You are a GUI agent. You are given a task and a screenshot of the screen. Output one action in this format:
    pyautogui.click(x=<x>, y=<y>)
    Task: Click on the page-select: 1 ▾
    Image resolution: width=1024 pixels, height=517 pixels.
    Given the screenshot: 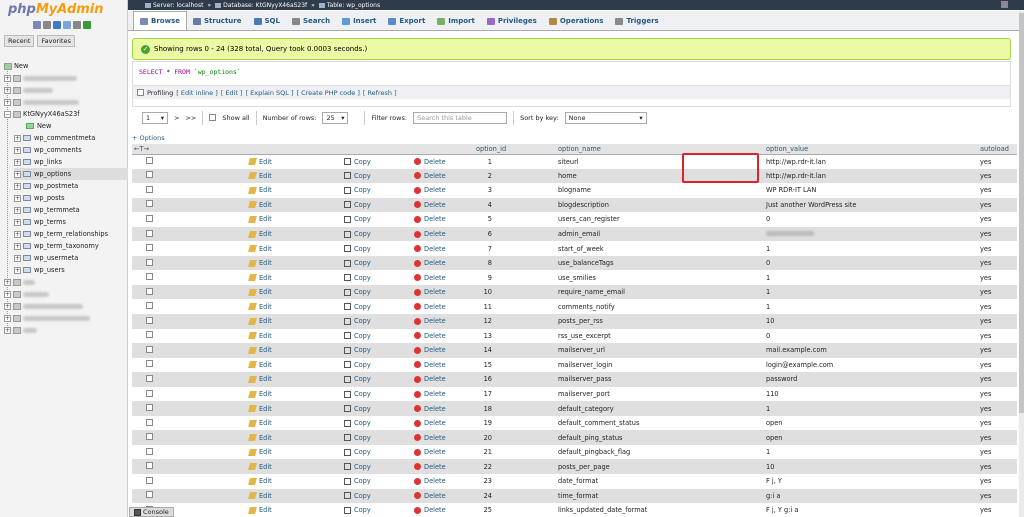 What is the action you would take?
    pyautogui.click(x=155, y=117)
    